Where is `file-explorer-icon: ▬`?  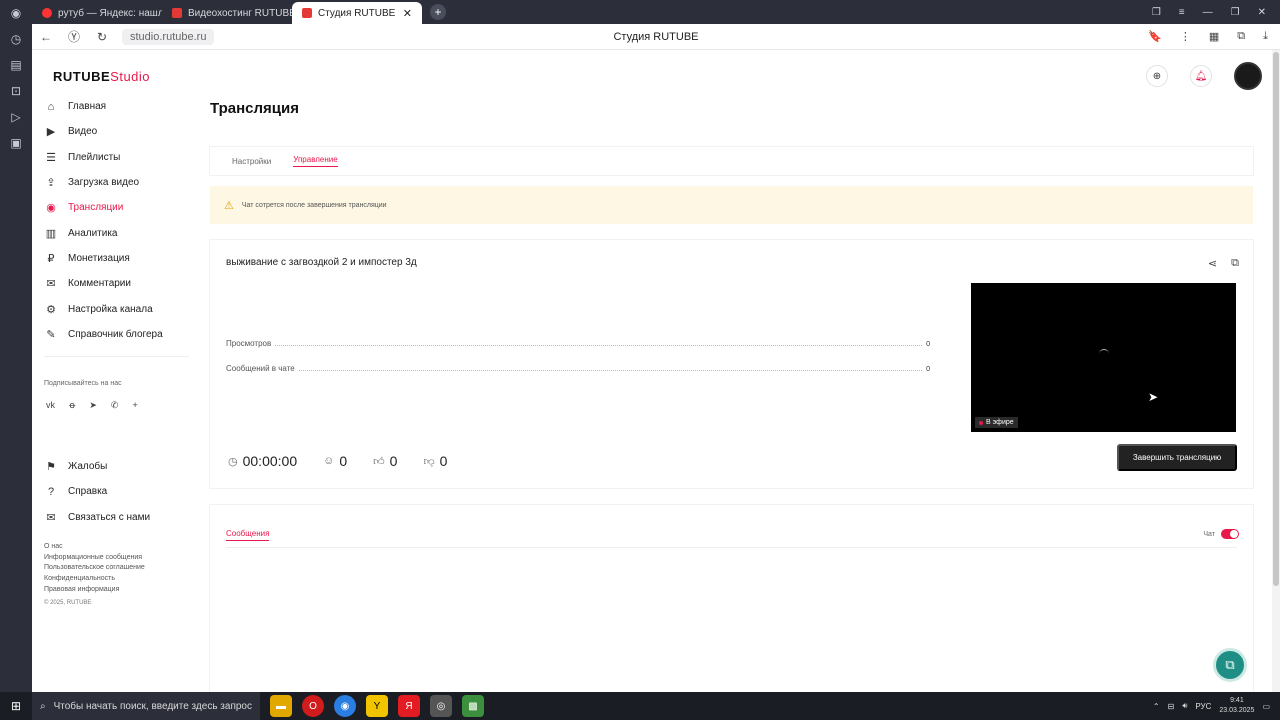
file-explorer-icon: ▬ is located at coordinates (281, 706).